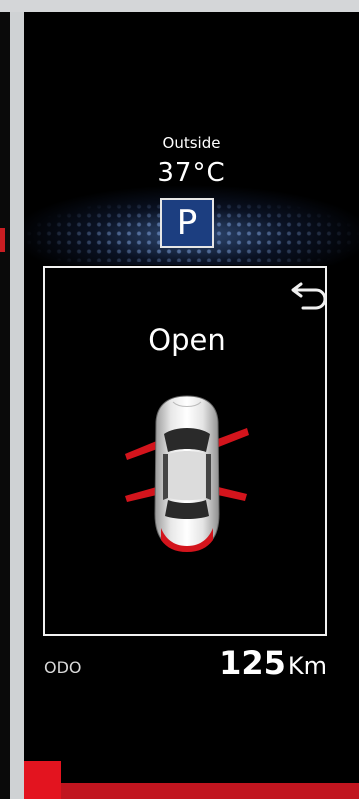 Image resolution: width=359 pixels, height=799 pixels. I want to click on door-status-title: Open, so click(187, 340).